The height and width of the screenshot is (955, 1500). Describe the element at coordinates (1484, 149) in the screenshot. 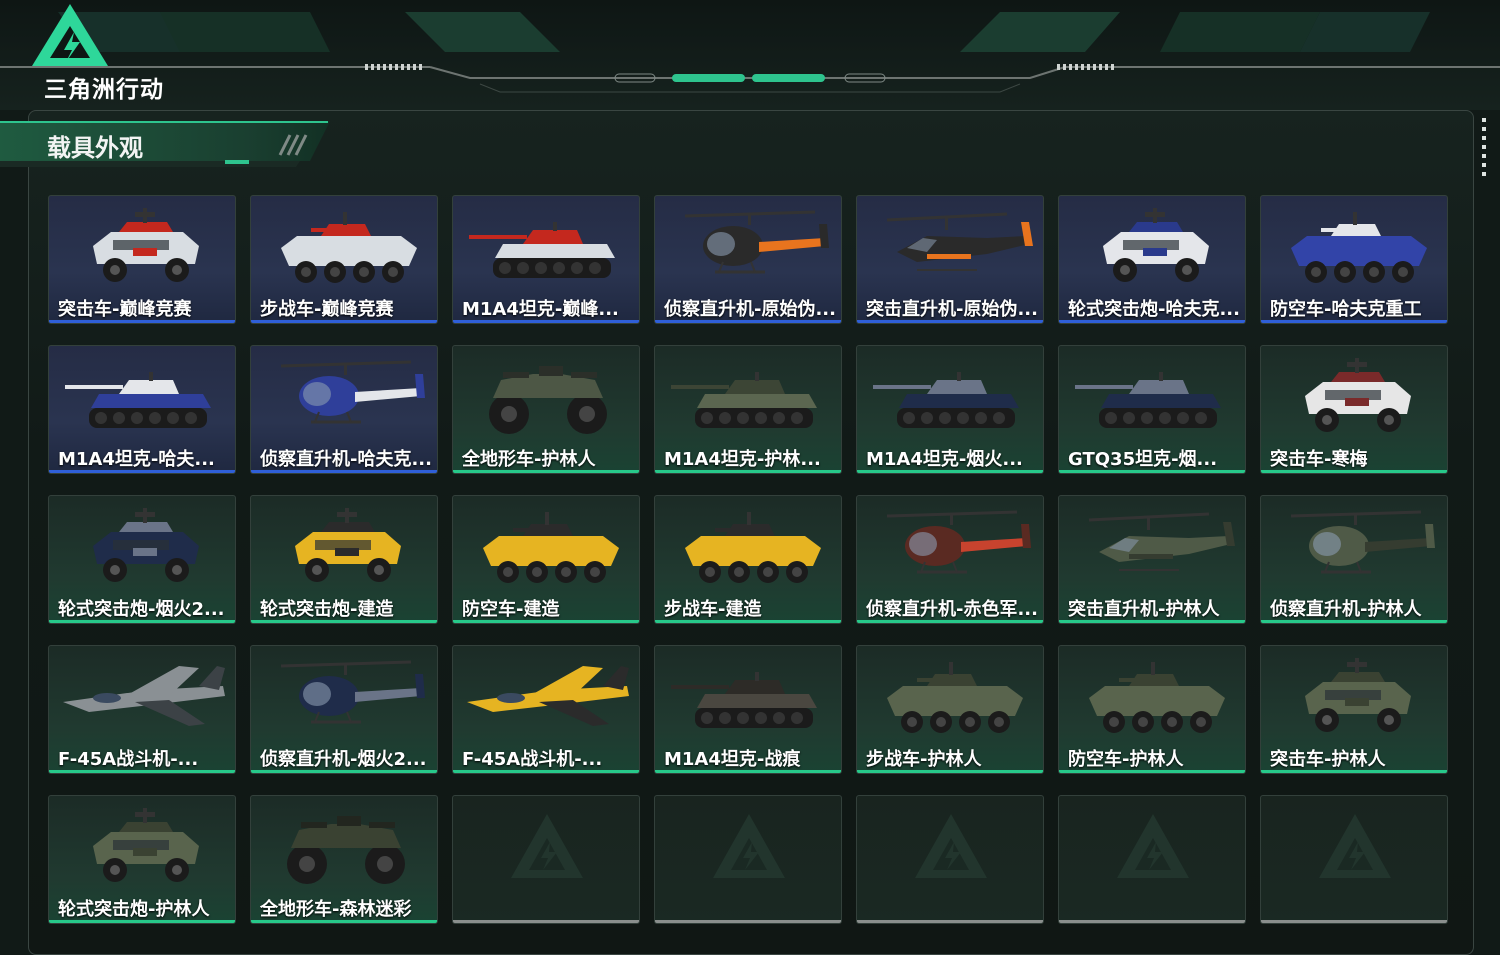

I see `panel-scroll-indicator` at that location.